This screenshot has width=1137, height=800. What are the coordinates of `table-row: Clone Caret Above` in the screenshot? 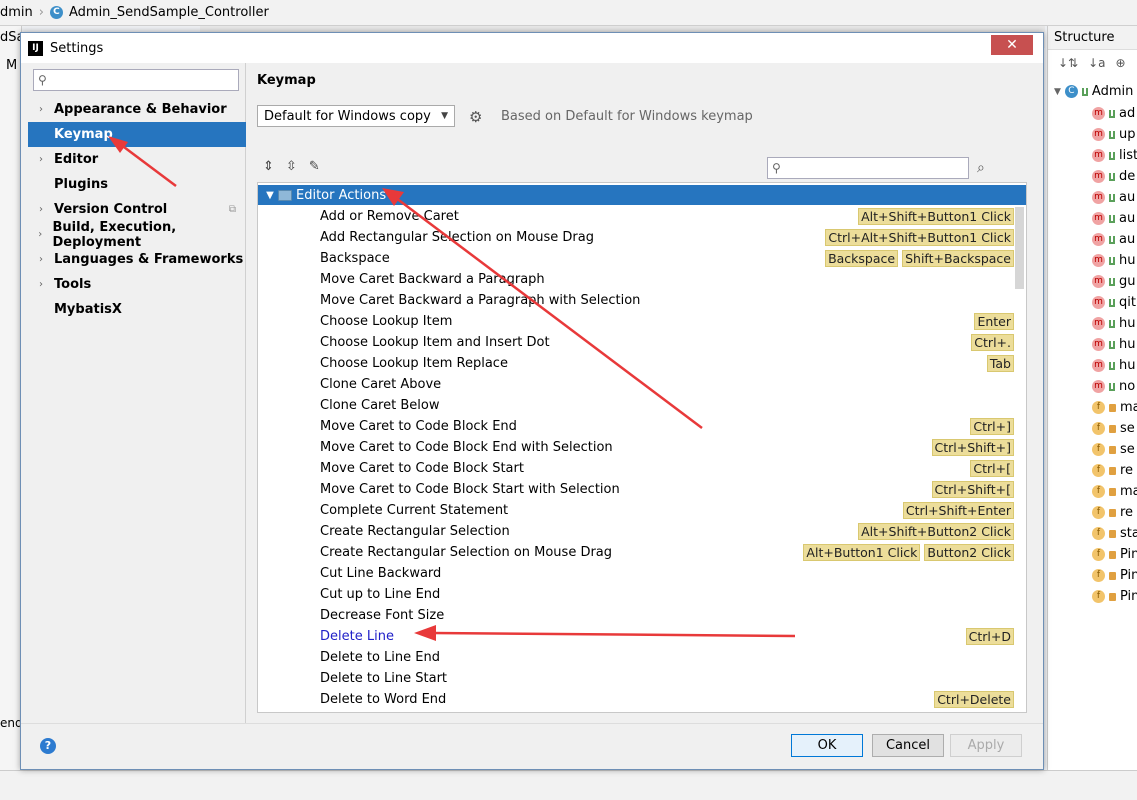 It's located at (637, 384).